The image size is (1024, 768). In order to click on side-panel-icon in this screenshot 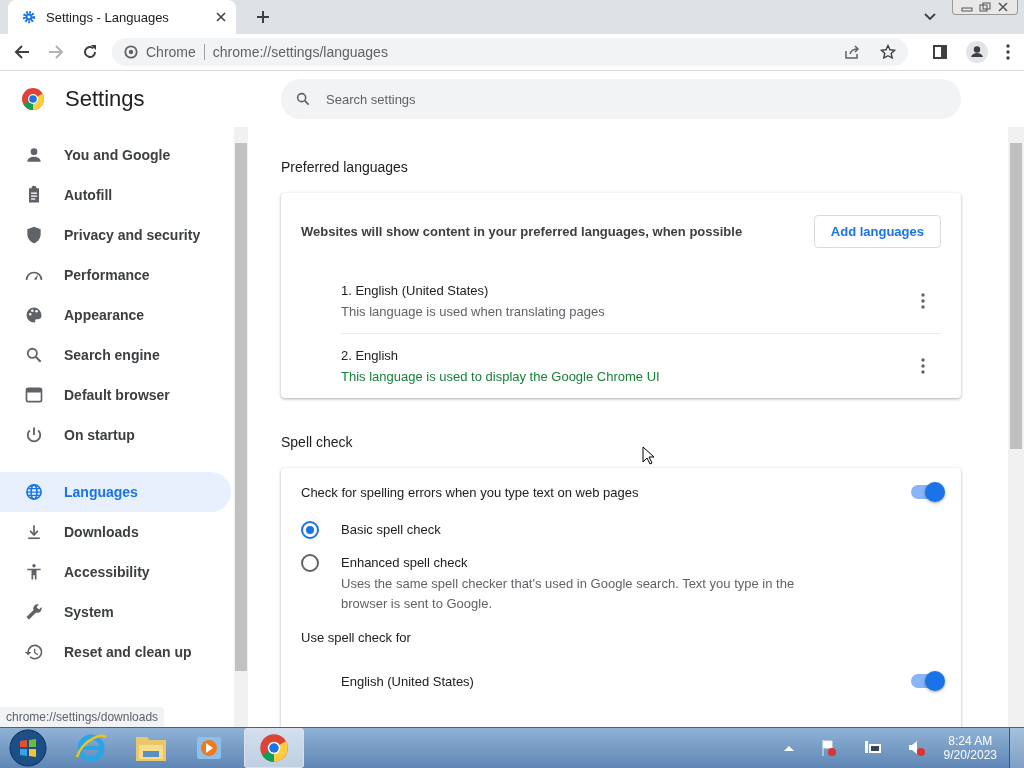, I will do `click(940, 52)`.